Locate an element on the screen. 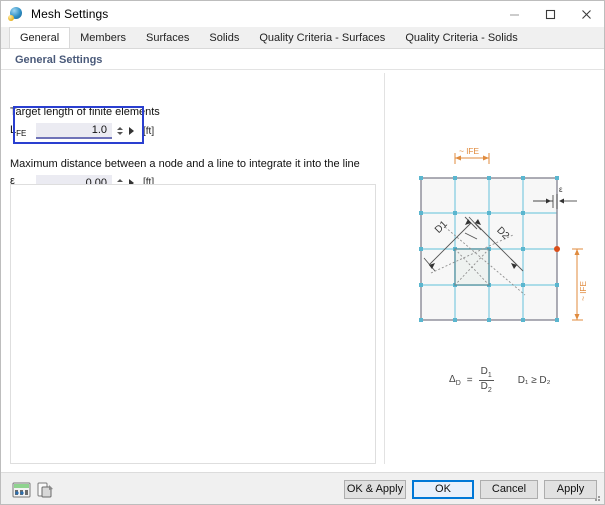  aspect-ratio-formula: ΔD = D1 D2 D₁ ≥ D₂ is located at coordinates (500, 380).